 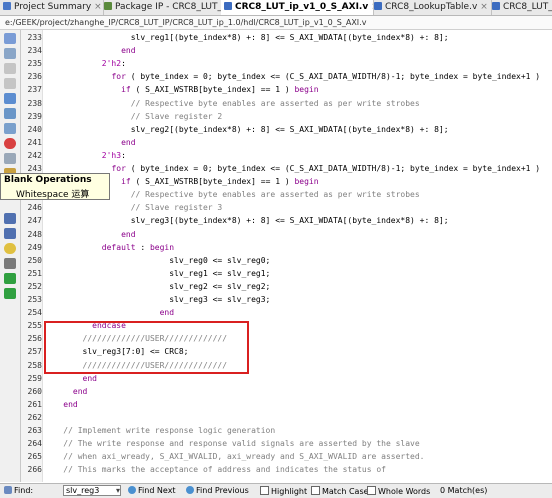 What do you see at coordinates (55, 186) in the screenshot?
I see `blank-operations-tooltip: Blank Operations Whitespace 运算` at bounding box center [55, 186].